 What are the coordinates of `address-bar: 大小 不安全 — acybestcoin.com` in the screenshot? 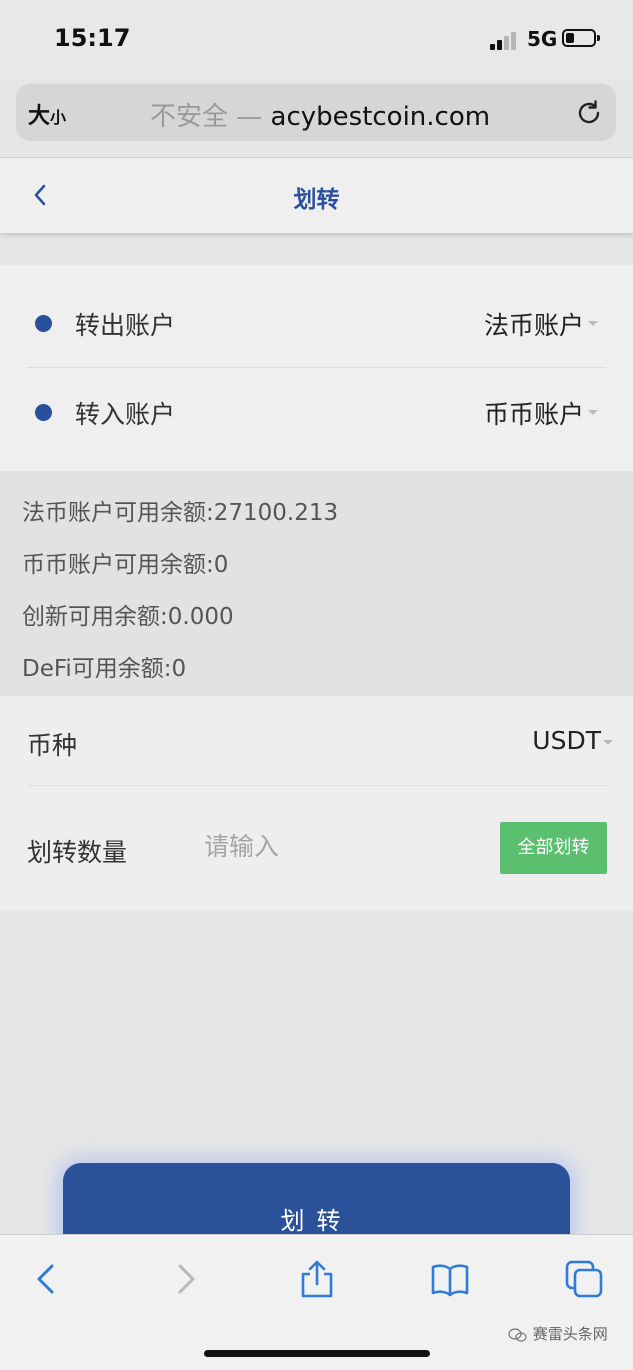 It's located at (316, 112).